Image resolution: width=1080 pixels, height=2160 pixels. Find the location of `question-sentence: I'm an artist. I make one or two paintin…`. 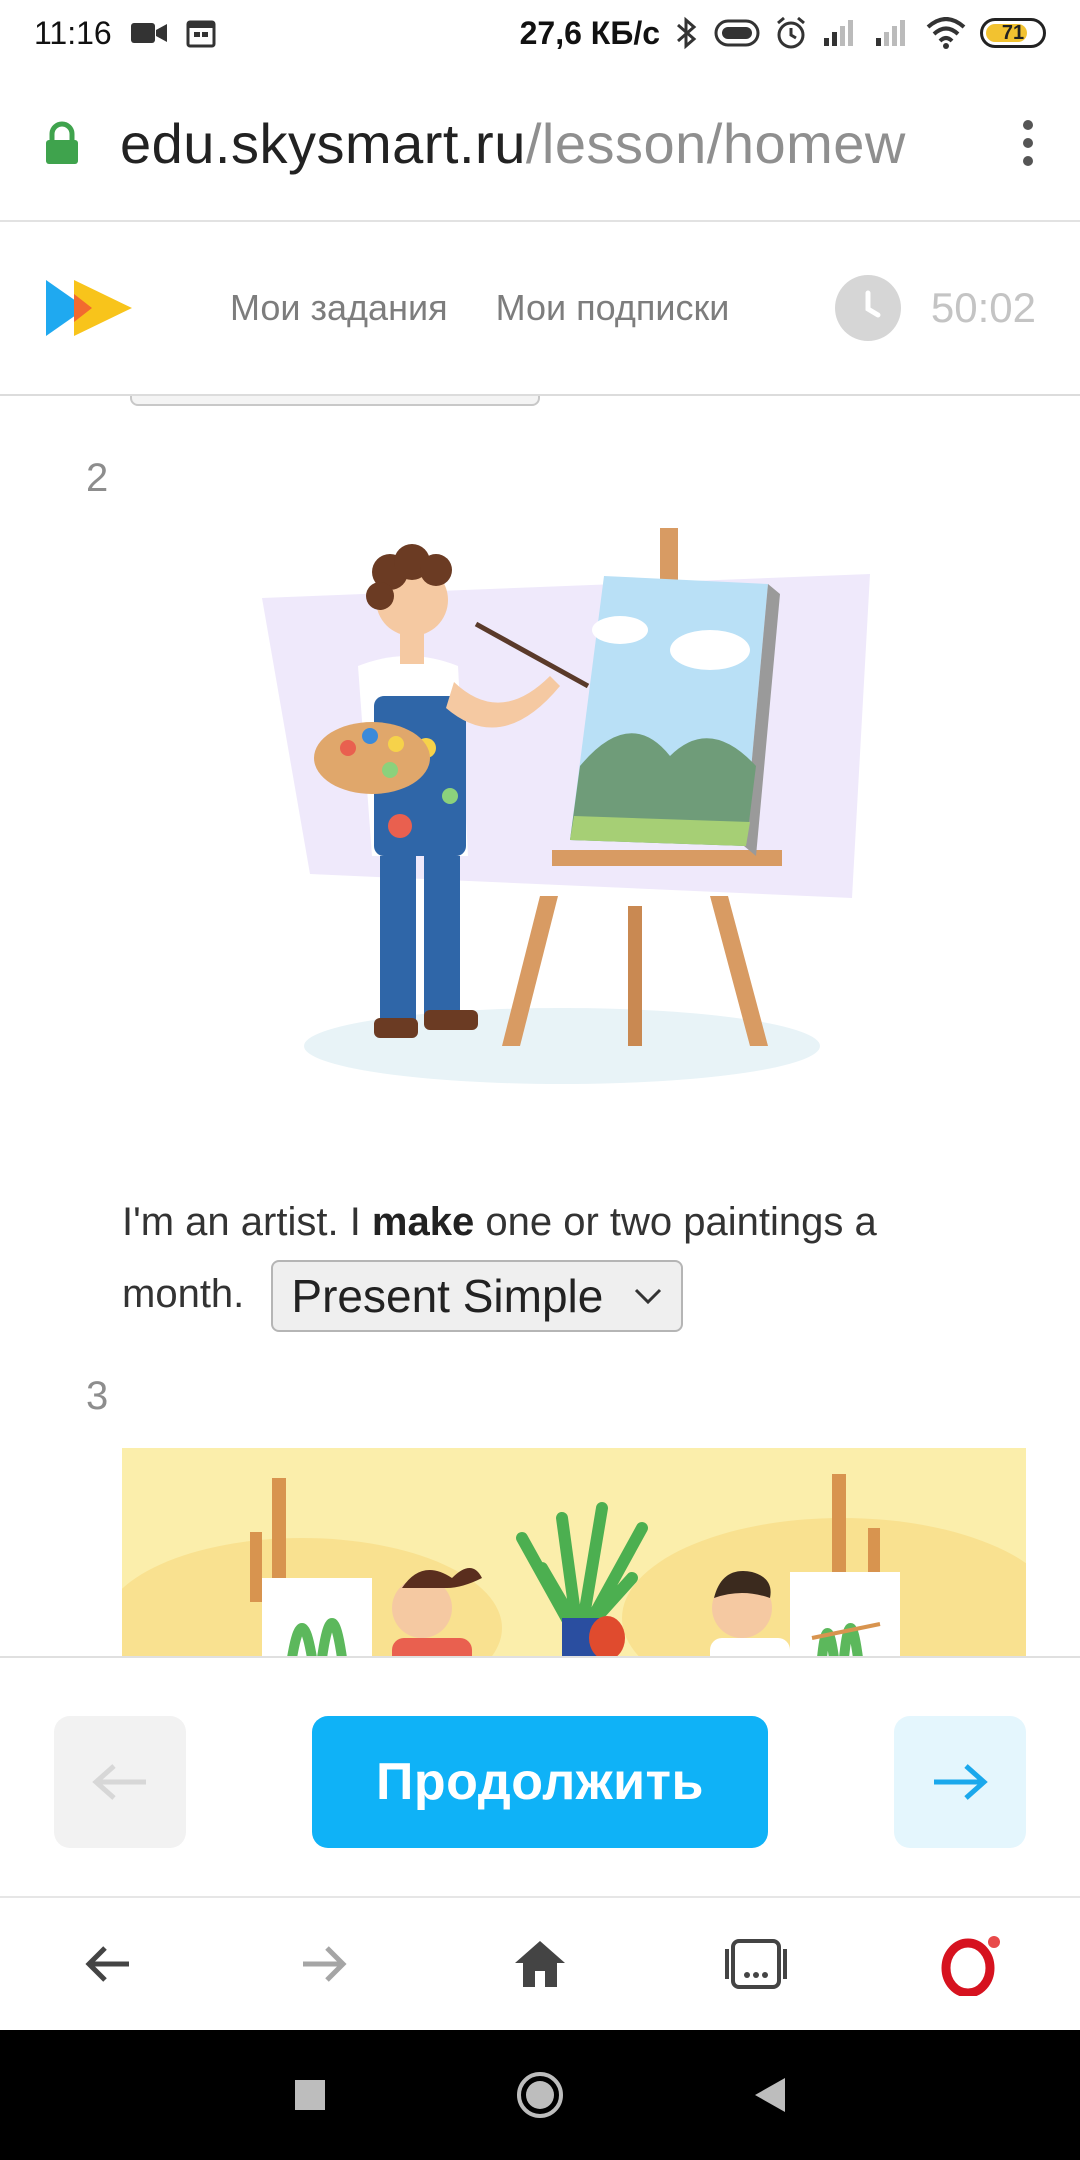

question-sentence: I'm an artist. I make one or two paintin… is located at coordinates (552, 1259).